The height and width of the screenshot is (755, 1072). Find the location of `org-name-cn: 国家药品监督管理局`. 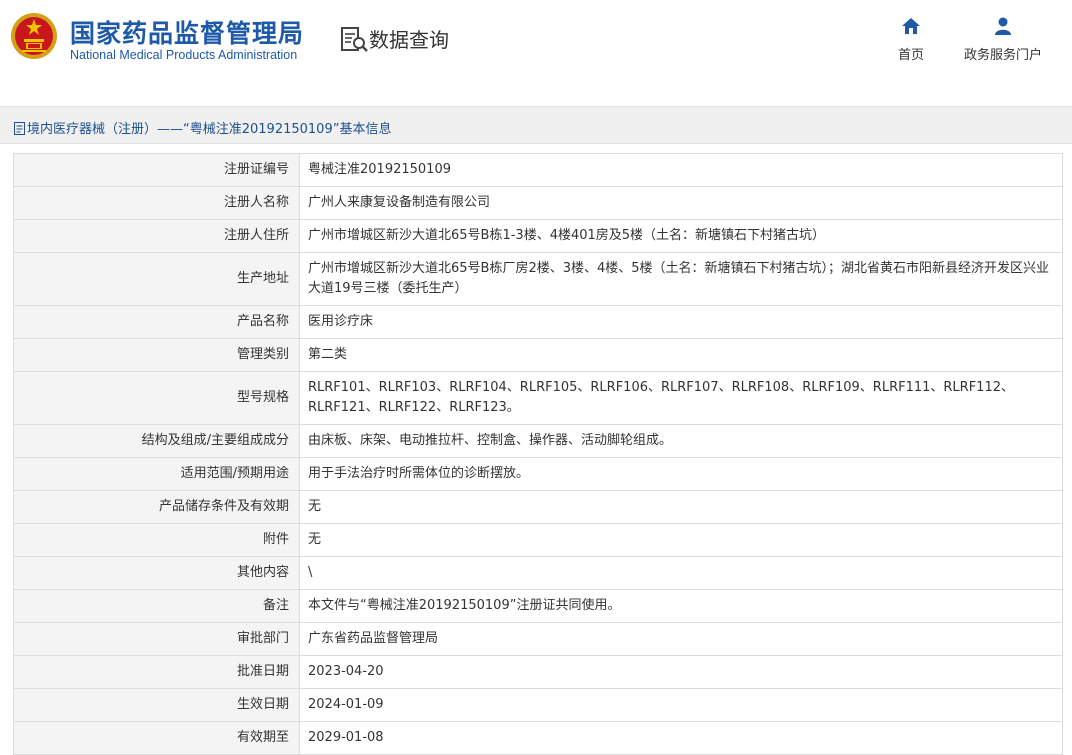

org-name-cn: 国家药品监督管理局 is located at coordinates (187, 33).